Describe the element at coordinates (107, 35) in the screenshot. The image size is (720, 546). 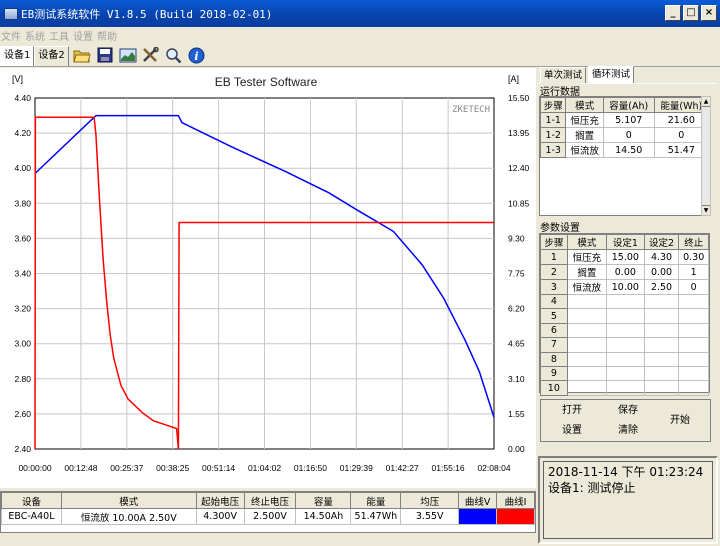
I see `menu-help: 帮助` at that location.